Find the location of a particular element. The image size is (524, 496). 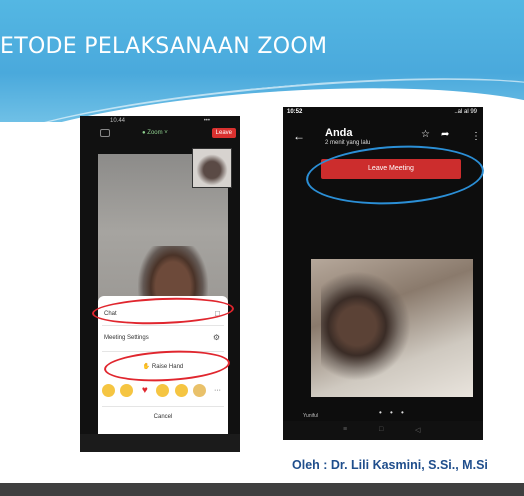

leave-button: Leave is located at coordinates (223, 133).